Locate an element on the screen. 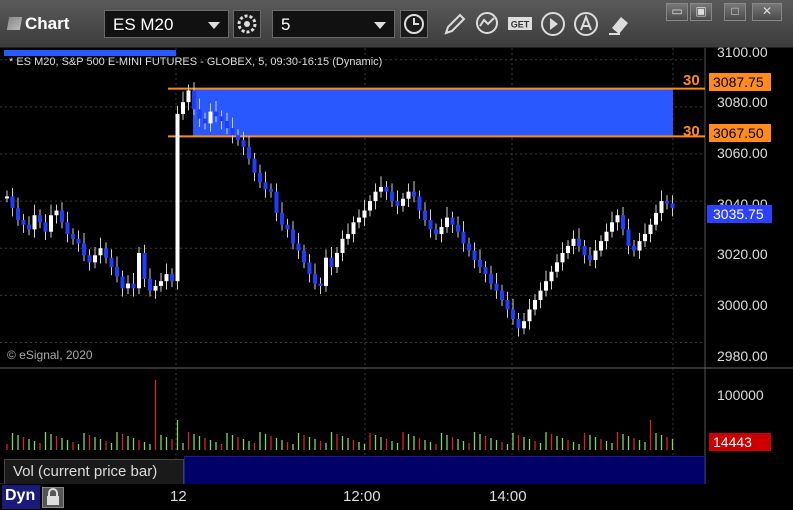 Image resolution: width=793 pixels, height=510 pixels. eraser-button is located at coordinates (619, 24).